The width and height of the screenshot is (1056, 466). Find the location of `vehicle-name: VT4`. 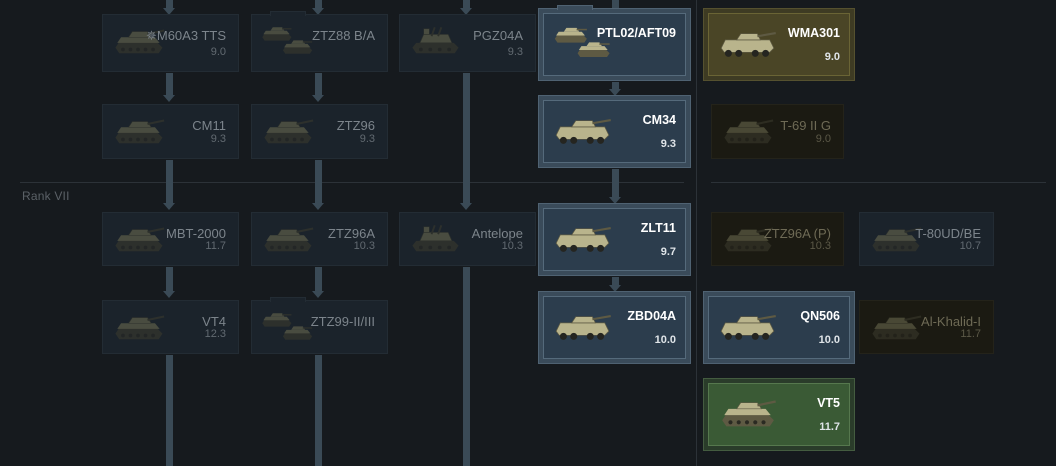

vehicle-name: VT4 is located at coordinates (214, 321).